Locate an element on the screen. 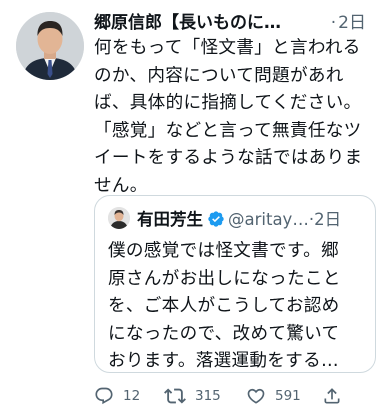 The height and width of the screenshot is (418, 392). quoted-text-line: 僕の感覚では怪文書です。郷 is located at coordinates (223, 251).